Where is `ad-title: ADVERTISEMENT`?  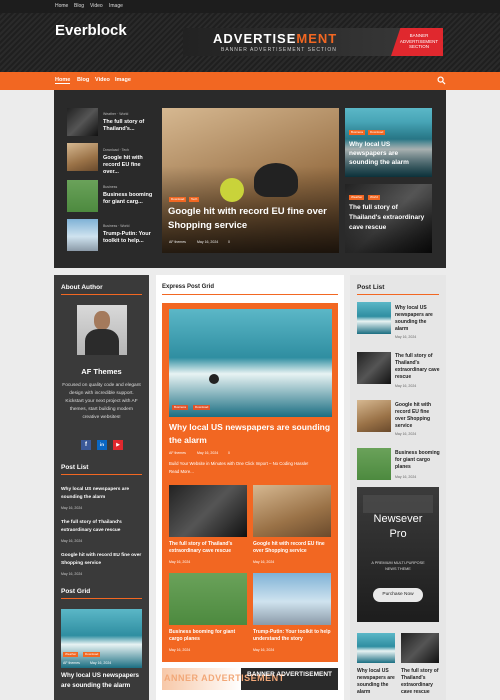 ad-title: ADVERTISEMENT is located at coordinates (275, 38).